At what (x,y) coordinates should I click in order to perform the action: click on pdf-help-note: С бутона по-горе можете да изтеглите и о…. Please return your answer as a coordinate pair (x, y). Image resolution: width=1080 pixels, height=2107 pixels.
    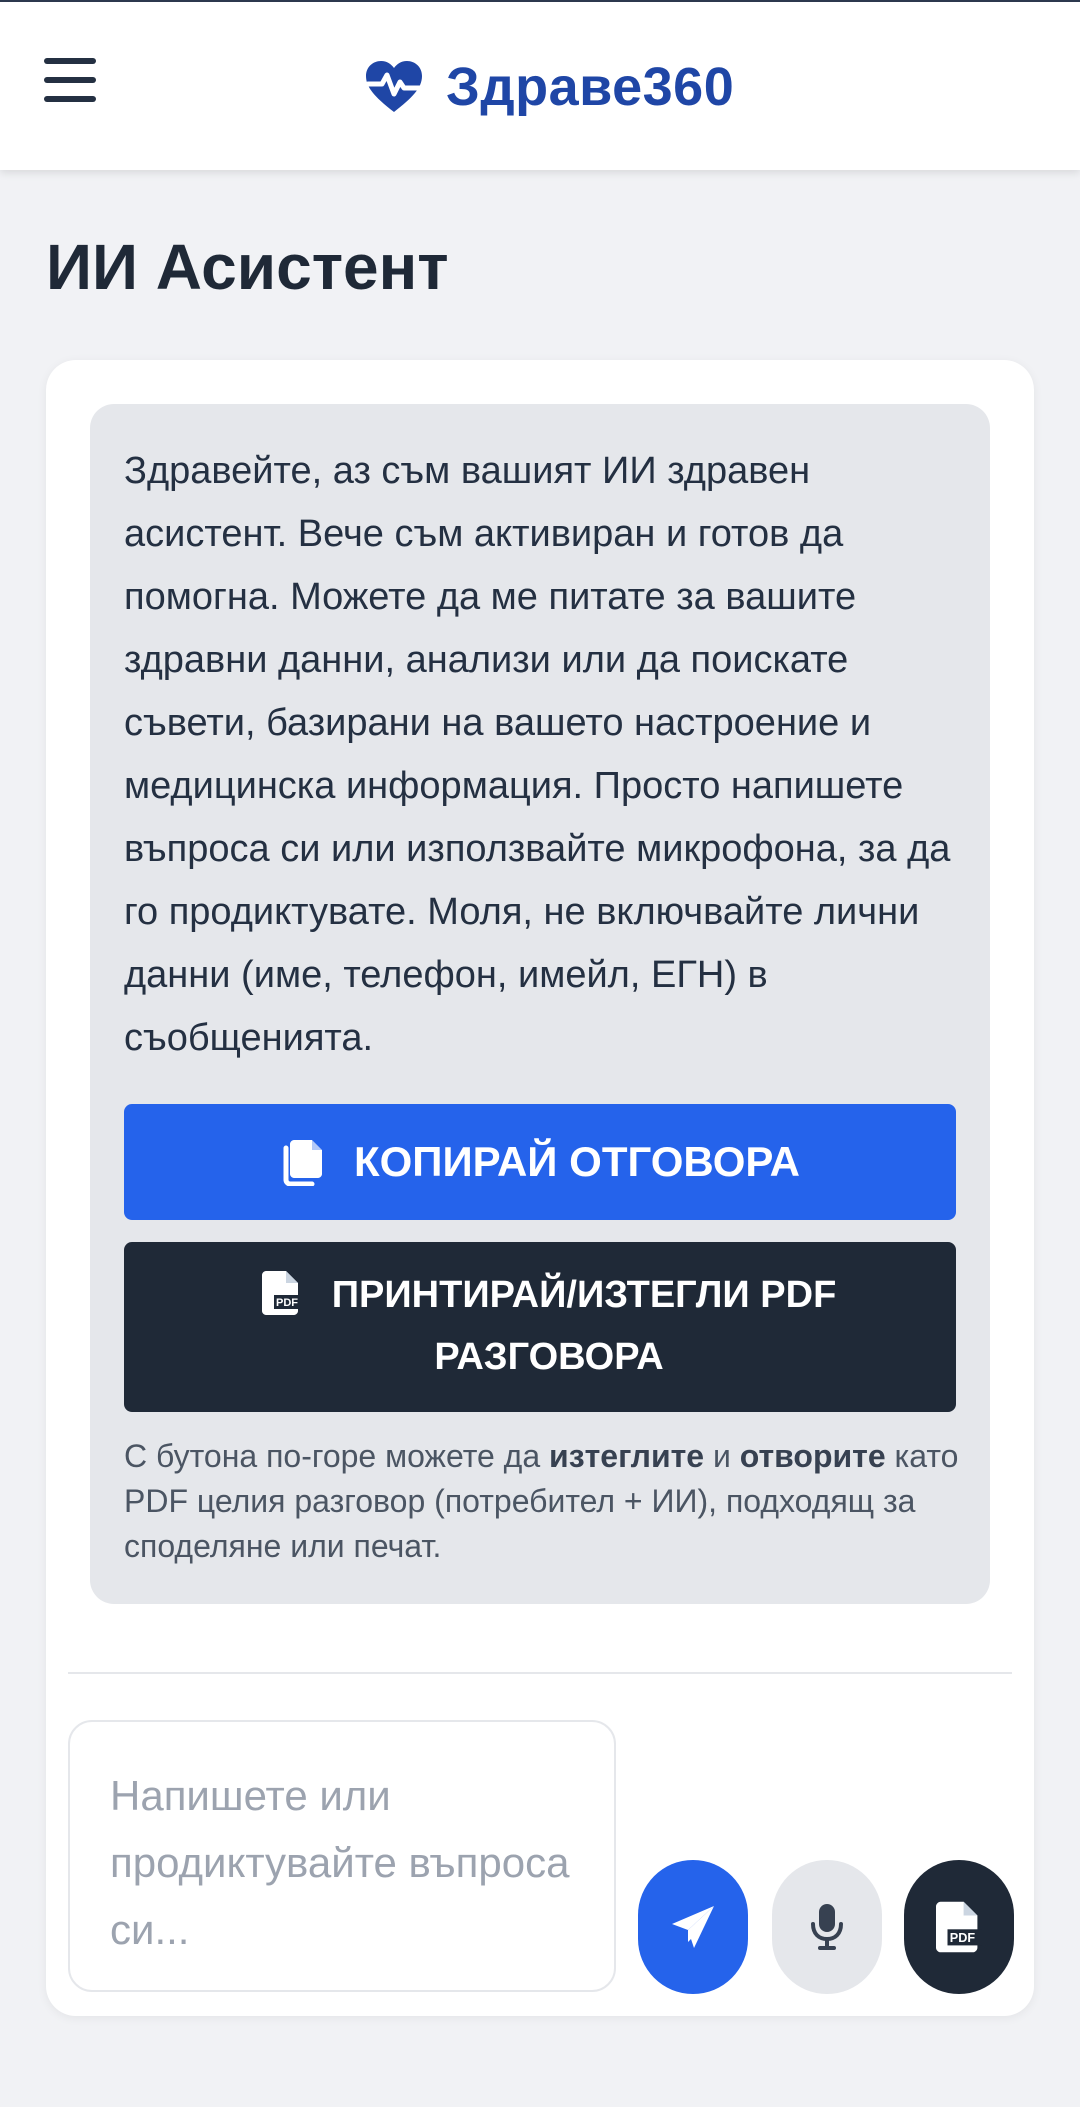
    Looking at the image, I should click on (542, 1501).